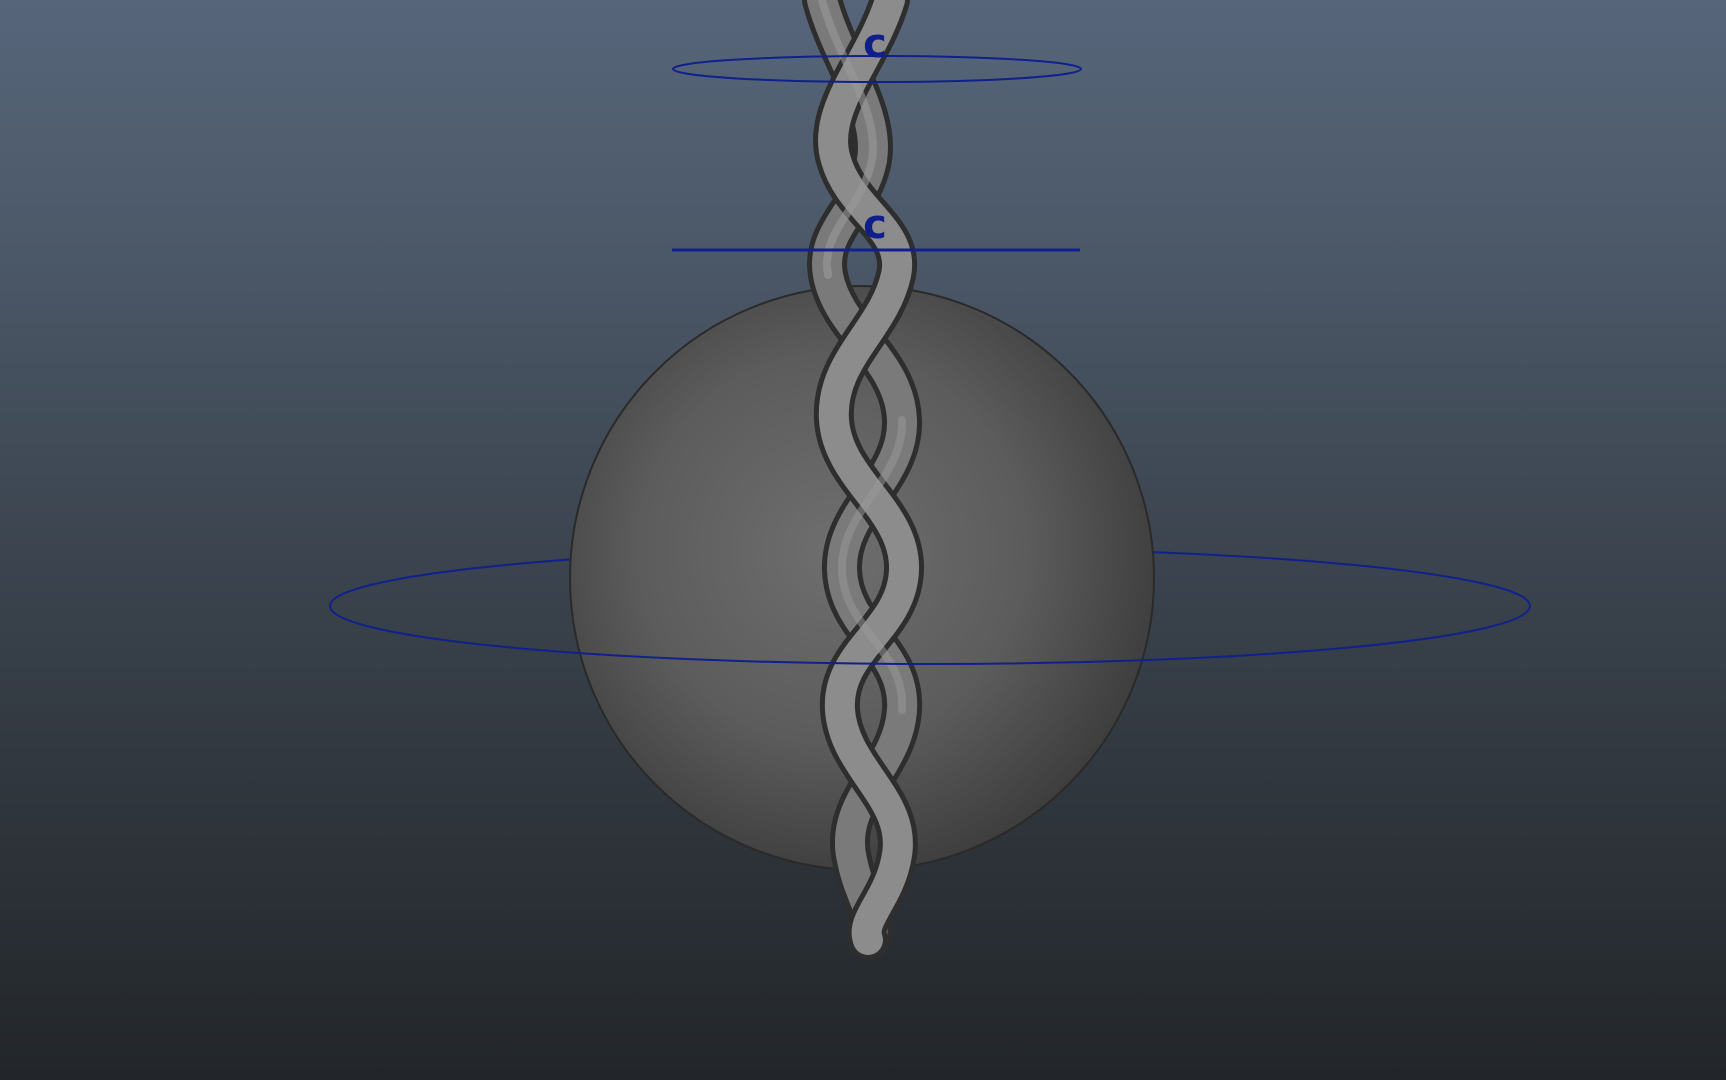 The image size is (1726, 1080). What do you see at coordinates (875, 225) in the screenshot?
I see `middle-handle-label: c` at bounding box center [875, 225].